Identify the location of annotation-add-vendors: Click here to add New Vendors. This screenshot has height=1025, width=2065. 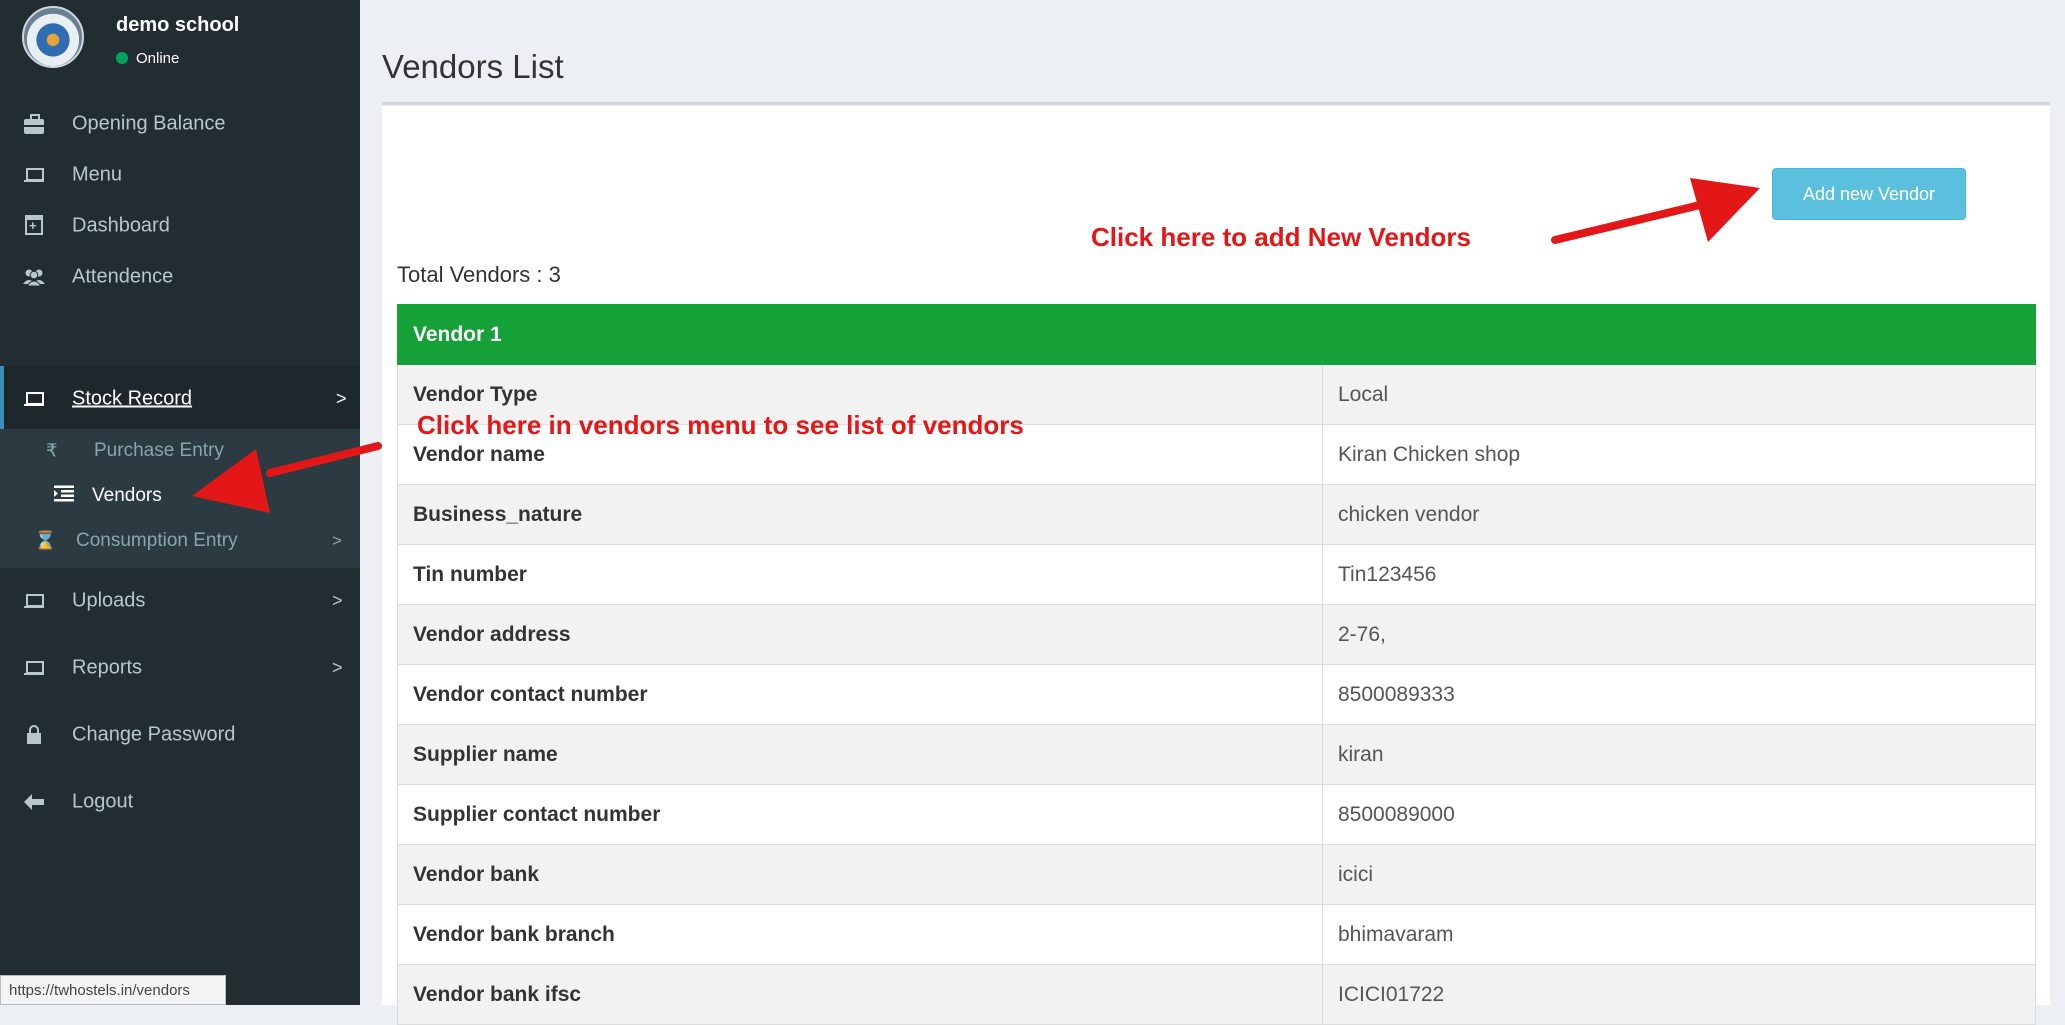
(1281, 237).